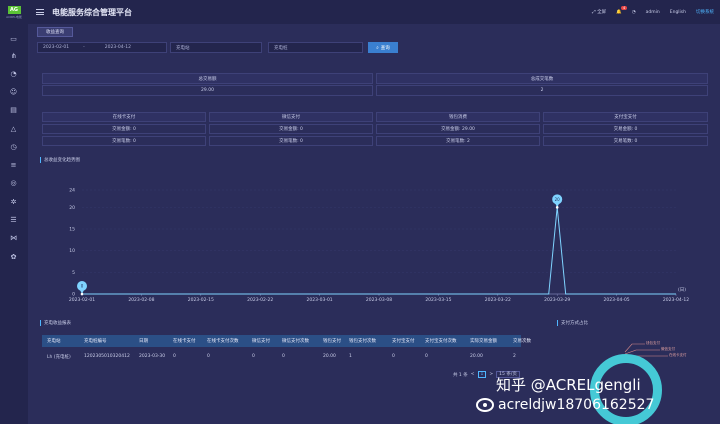 The width and height of the screenshot is (720, 424). What do you see at coordinates (207, 78) in the screenshot?
I see `total-amount-label: 总交易额` at bounding box center [207, 78].